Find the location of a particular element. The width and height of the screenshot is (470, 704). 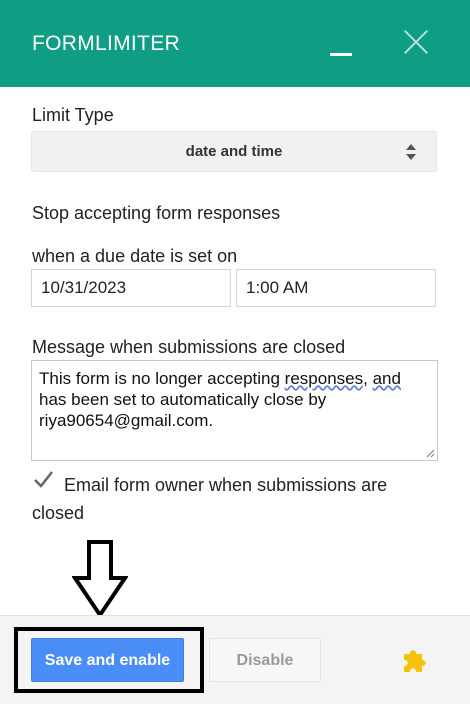

close-icon is located at coordinates (416, 42).